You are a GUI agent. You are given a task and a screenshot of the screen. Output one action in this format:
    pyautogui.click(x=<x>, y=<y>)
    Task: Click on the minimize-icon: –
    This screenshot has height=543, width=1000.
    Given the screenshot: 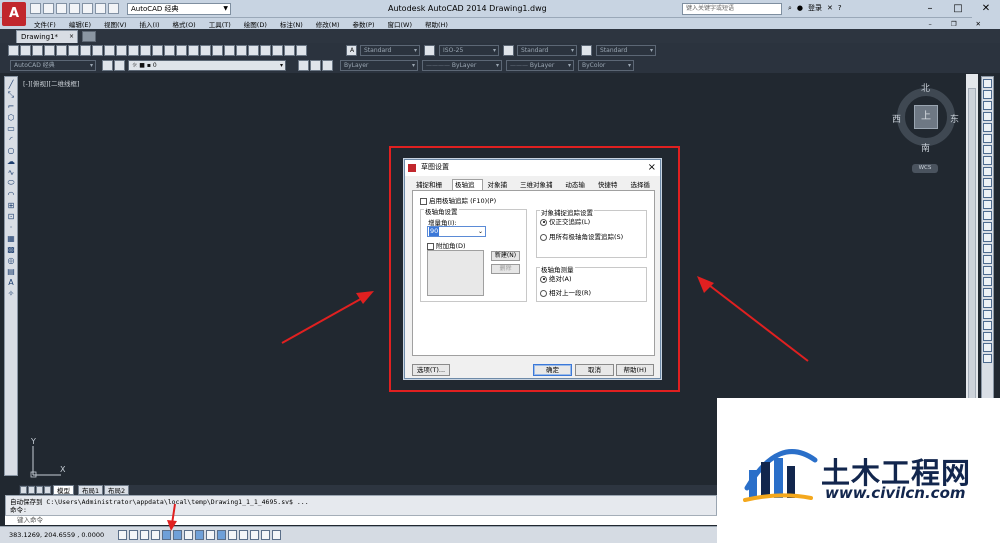 What is the action you would take?
    pyautogui.click(x=930, y=9)
    